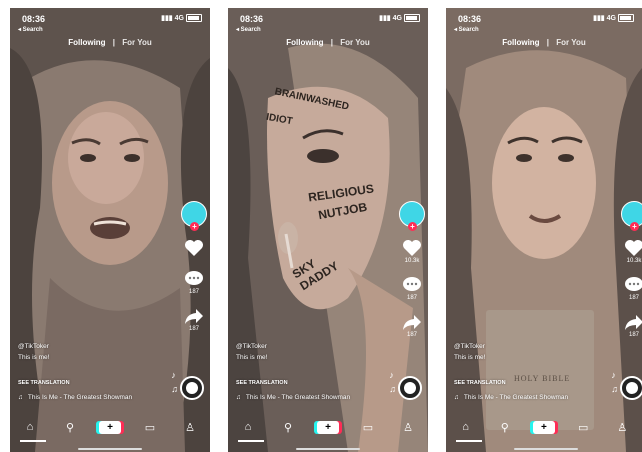 This screenshot has width=642, height=452. I want to click on caption-text: This is me!, so click(252, 357).